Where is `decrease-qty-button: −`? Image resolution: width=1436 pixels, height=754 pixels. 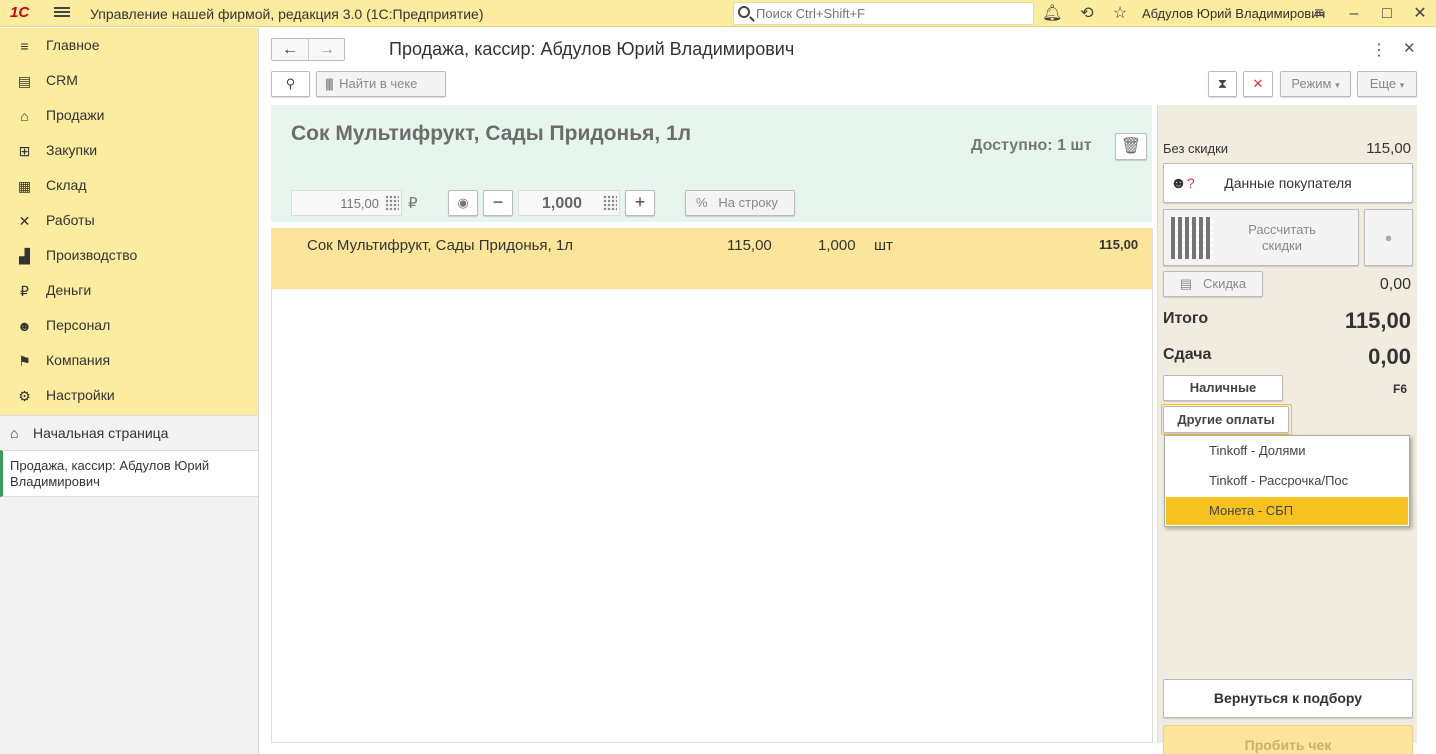 decrease-qty-button: − is located at coordinates (498, 203).